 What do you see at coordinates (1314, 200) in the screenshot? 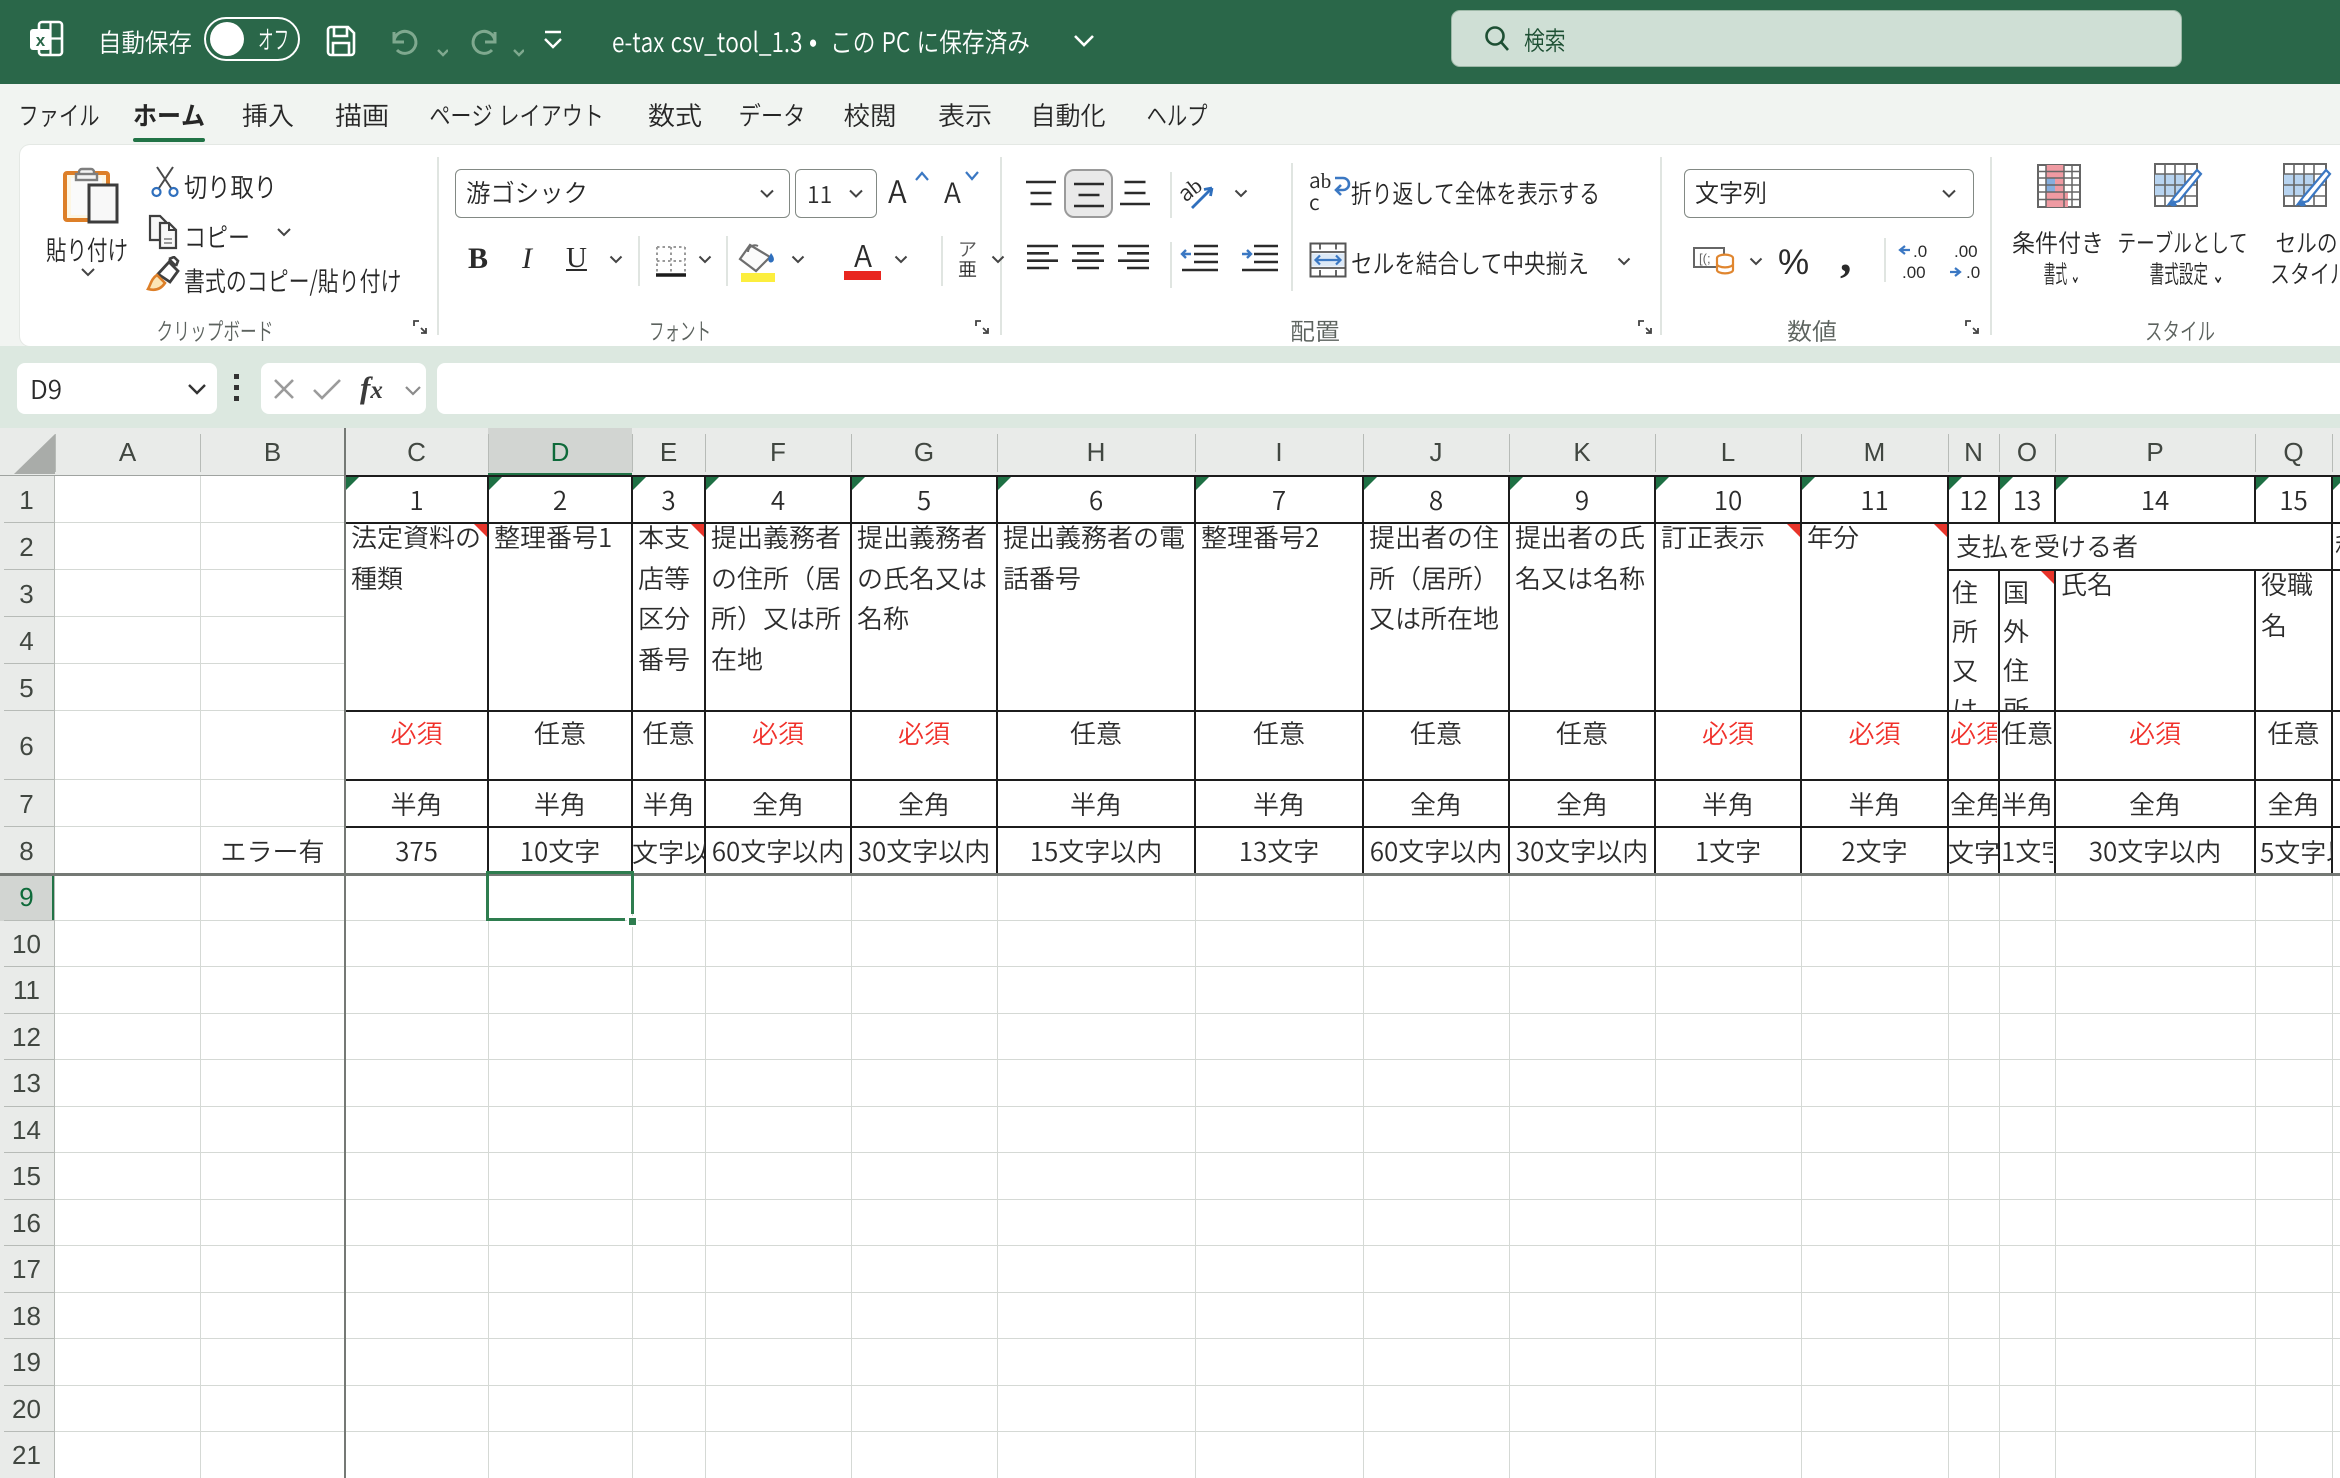
I see `svg-text: c` at bounding box center [1314, 200].